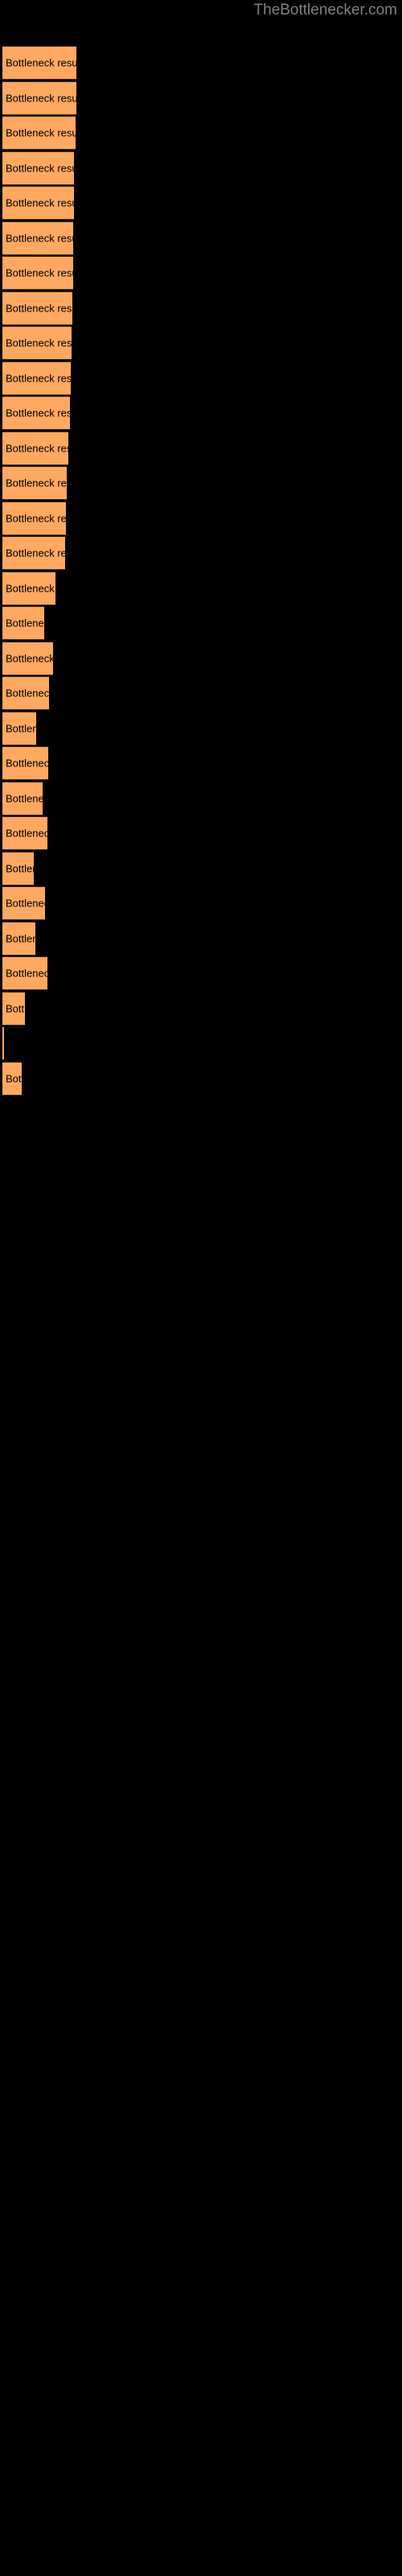  I want to click on bar-8: Bottleneck result, so click(37, 308).